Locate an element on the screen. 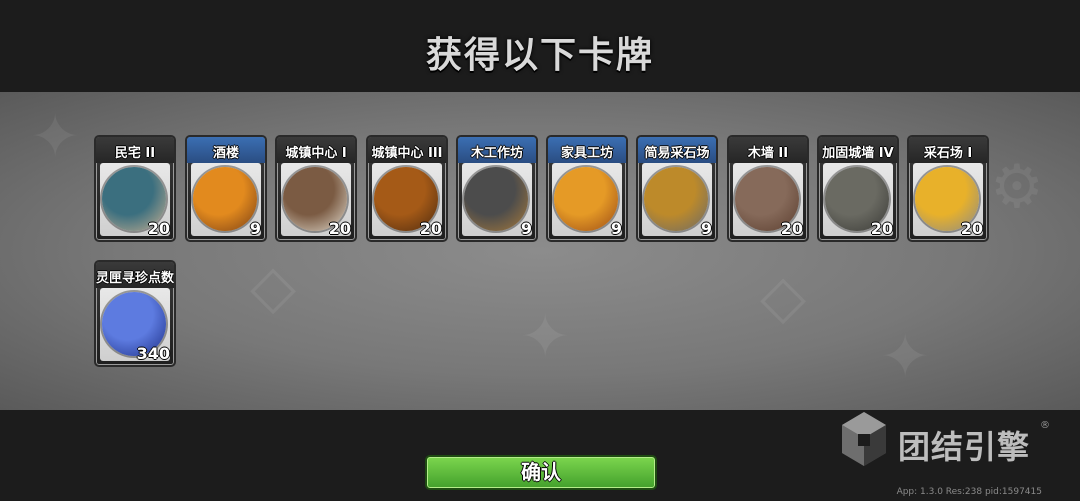  registered-mark: ® is located at coordinates (1045, 425).